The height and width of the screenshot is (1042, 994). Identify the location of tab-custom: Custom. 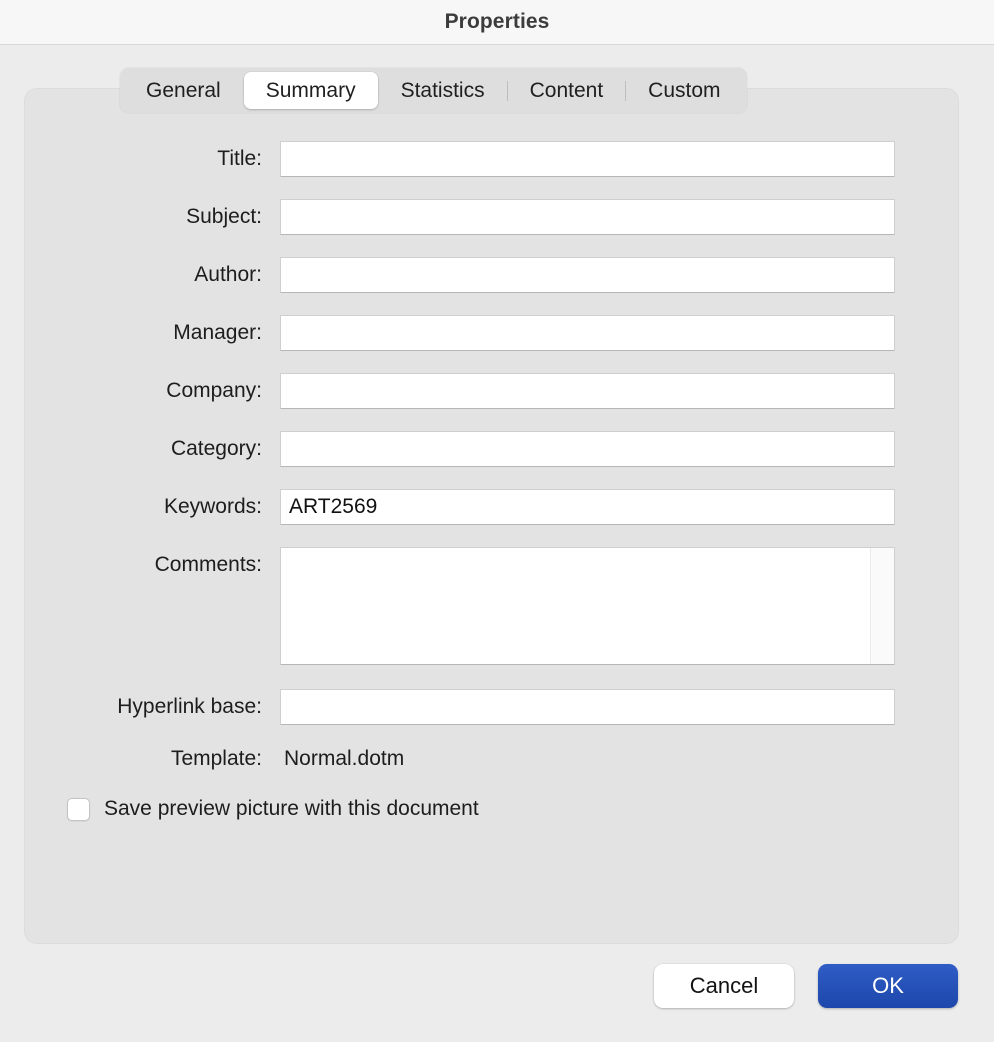
(684, 90).